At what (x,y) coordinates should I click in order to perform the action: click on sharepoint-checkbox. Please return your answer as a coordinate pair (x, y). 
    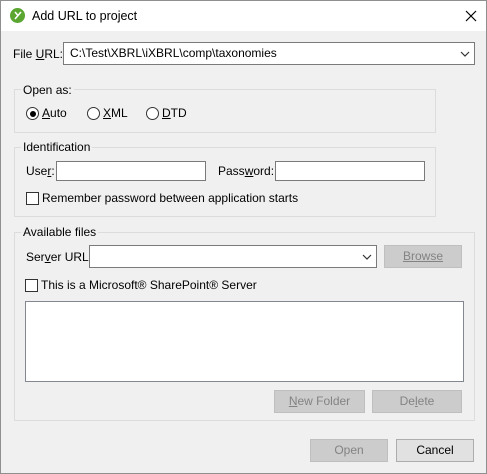
    Looking at the image, I should click on (31, 285).